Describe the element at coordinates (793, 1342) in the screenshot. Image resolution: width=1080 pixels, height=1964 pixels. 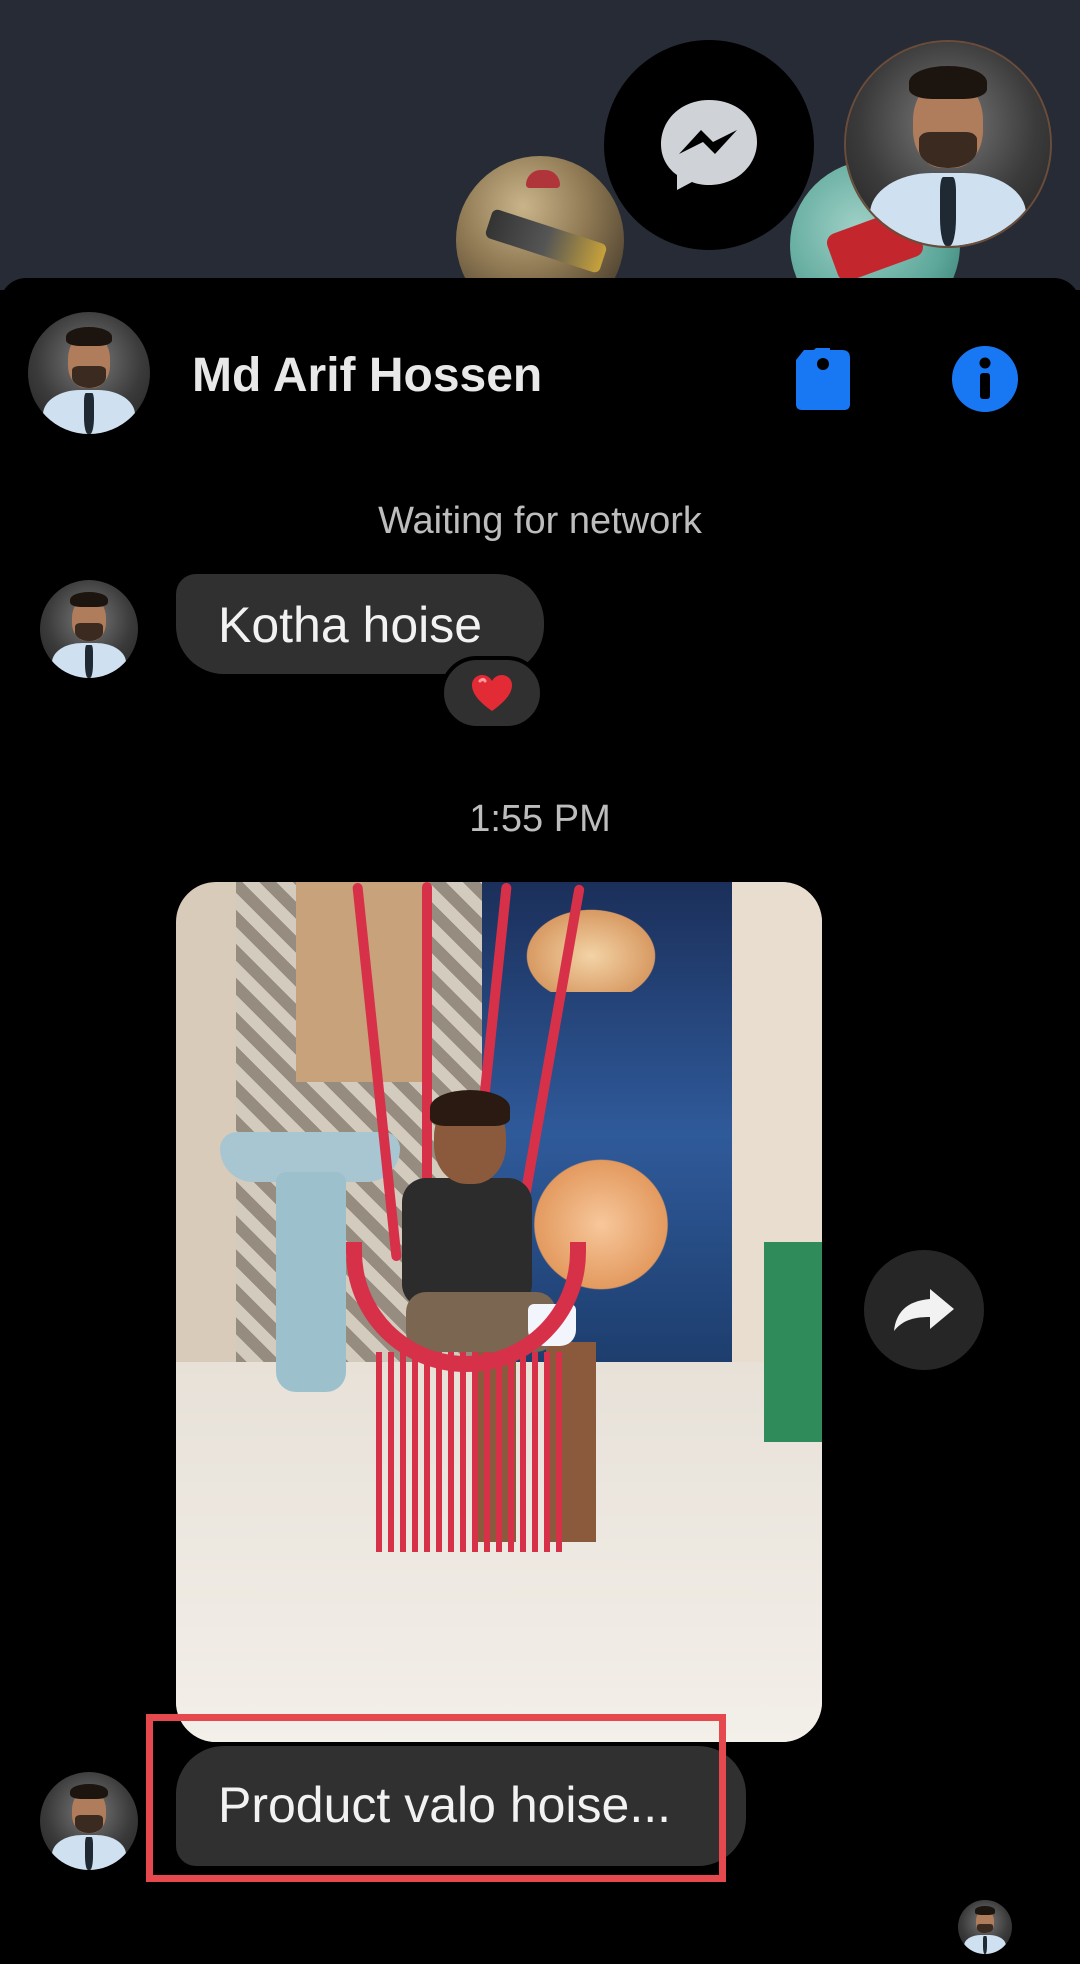
I see `photo-shelf` at that location.